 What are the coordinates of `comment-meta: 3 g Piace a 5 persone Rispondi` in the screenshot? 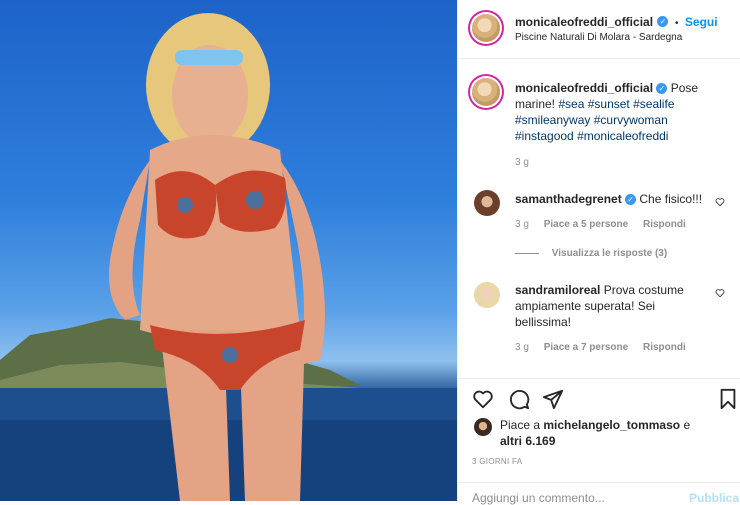 It's located at (600, 224).